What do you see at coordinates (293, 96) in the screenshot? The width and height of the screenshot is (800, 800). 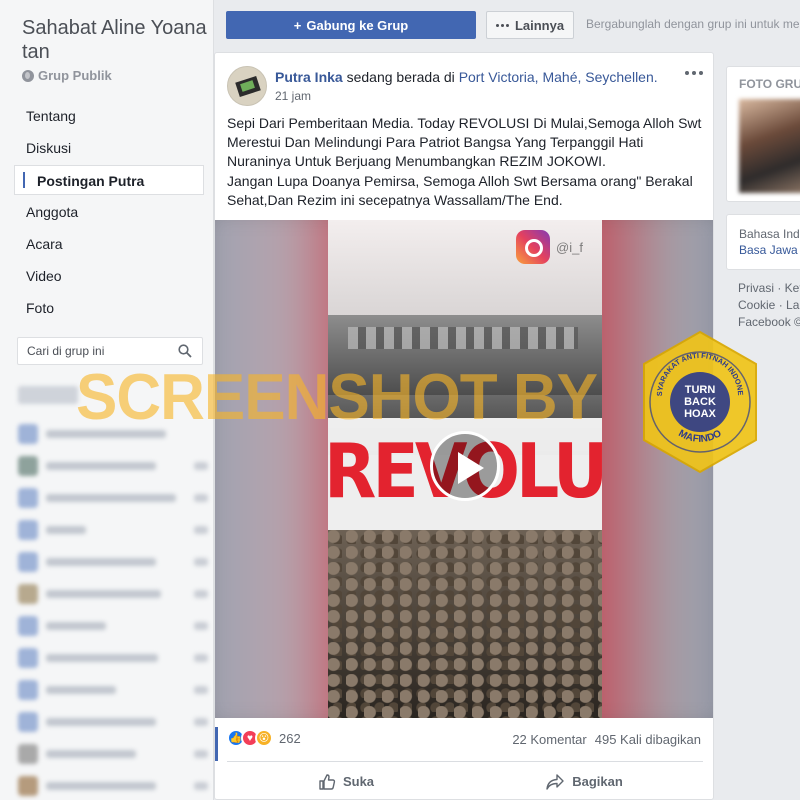 I see `post-timestamp: 21 jam` at bounding box center [293, 96].